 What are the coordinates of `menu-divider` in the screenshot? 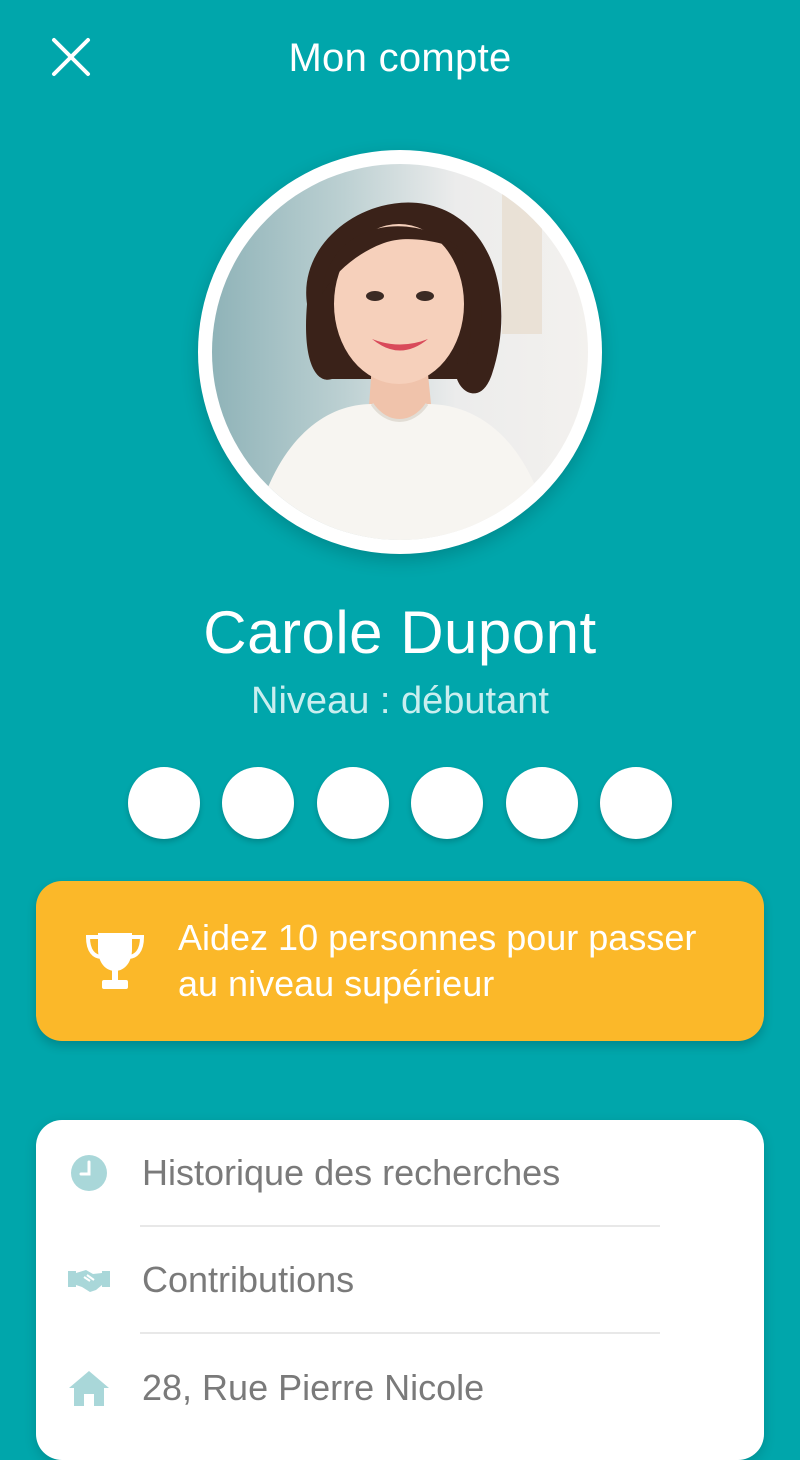 It's located at (400, 1333).